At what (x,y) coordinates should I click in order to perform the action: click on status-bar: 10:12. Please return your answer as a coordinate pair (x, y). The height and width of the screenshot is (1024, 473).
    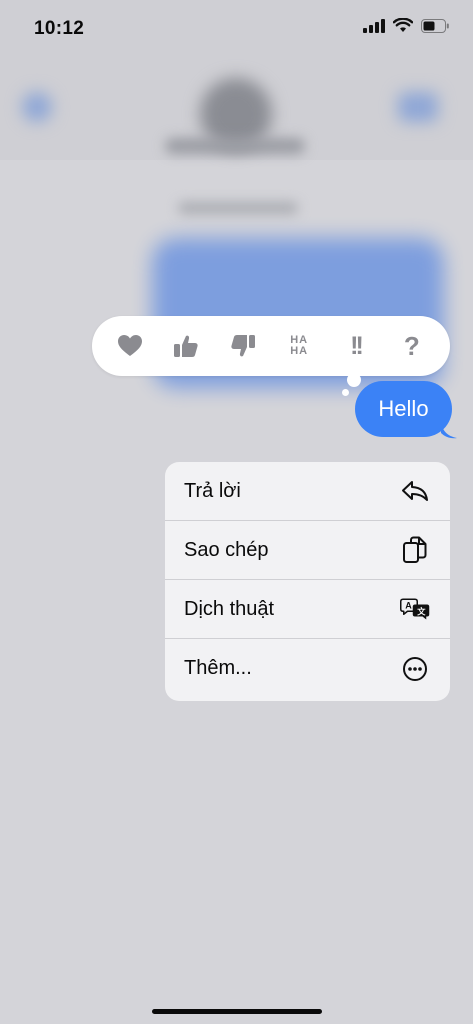
    Looking at the image, I should click on (236, 28).